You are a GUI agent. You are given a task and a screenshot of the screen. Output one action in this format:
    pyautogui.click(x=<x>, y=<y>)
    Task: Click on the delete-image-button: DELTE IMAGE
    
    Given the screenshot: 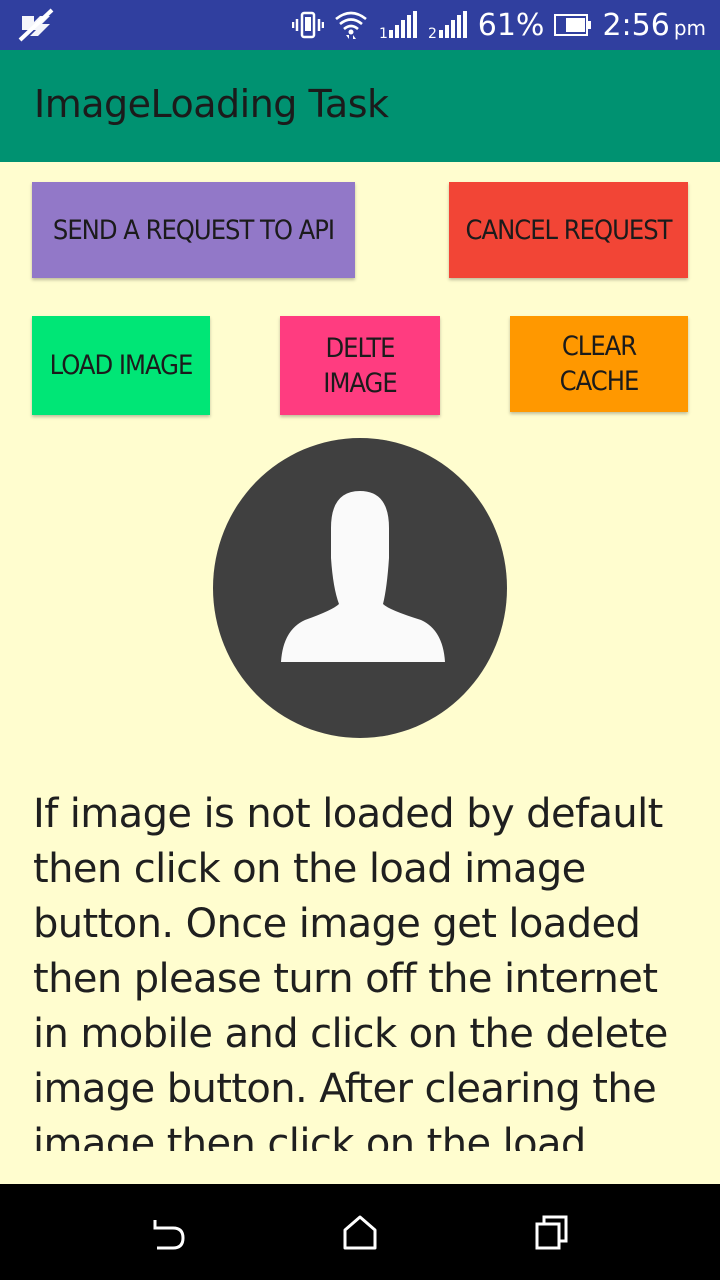 What is the action you would take?
    pyautogui.click(x=360, y=365)
    